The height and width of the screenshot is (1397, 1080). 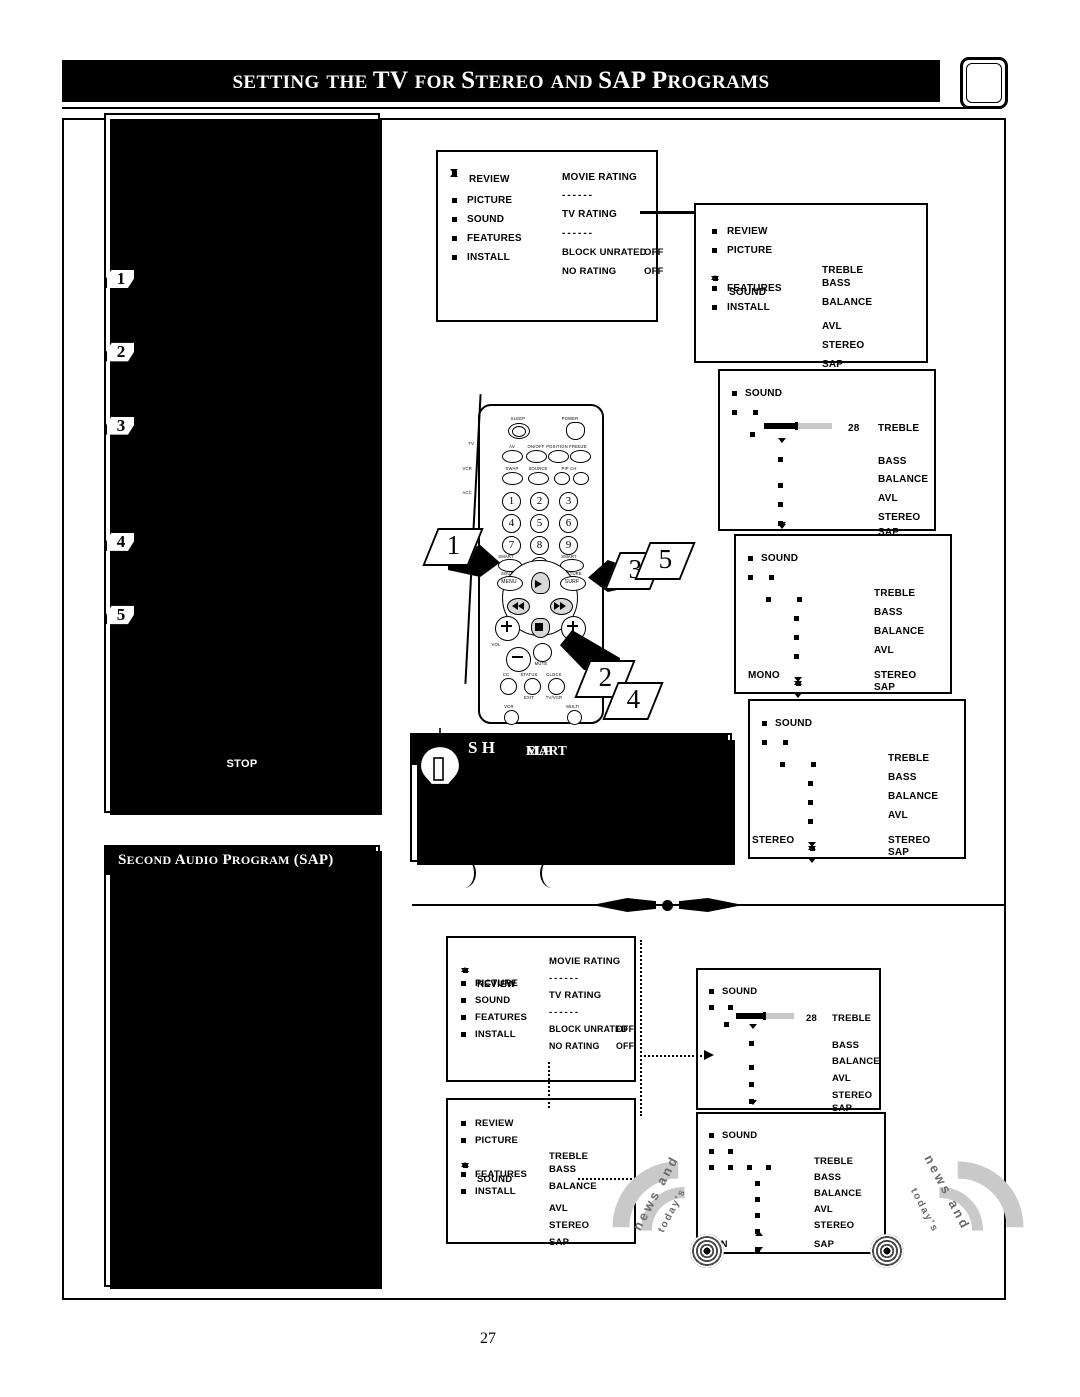 What do you see at coordinates (539, 501) in the screenshot?
I see `button-2: 2` at bounding box center [539, 501].